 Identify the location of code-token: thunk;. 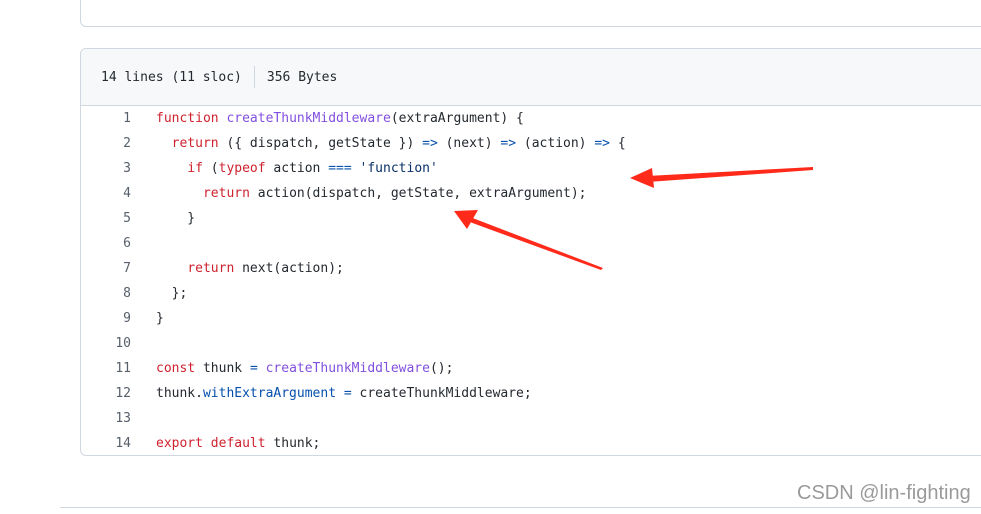
(293, 443).